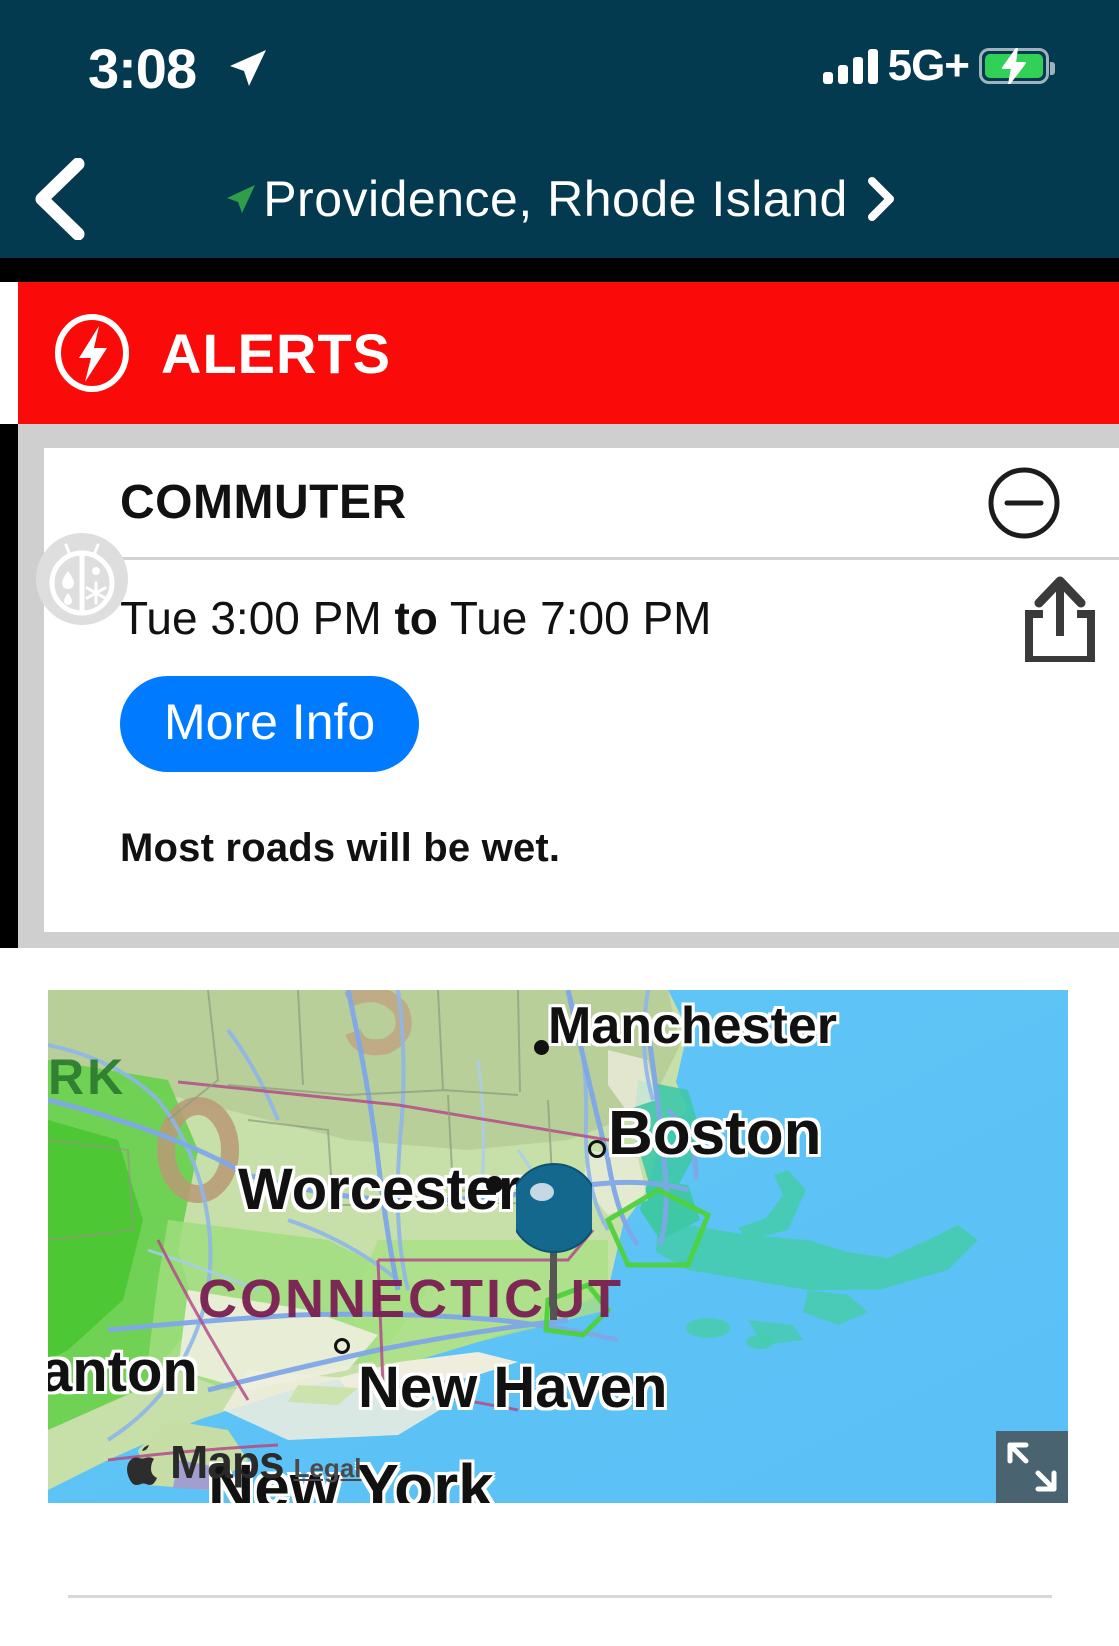 The width and height of the screenshot is (1119, 1646). I want to click on alert-time-row: Tue 3:00 PM to Tue 7:00 PM, so click(619, 618).